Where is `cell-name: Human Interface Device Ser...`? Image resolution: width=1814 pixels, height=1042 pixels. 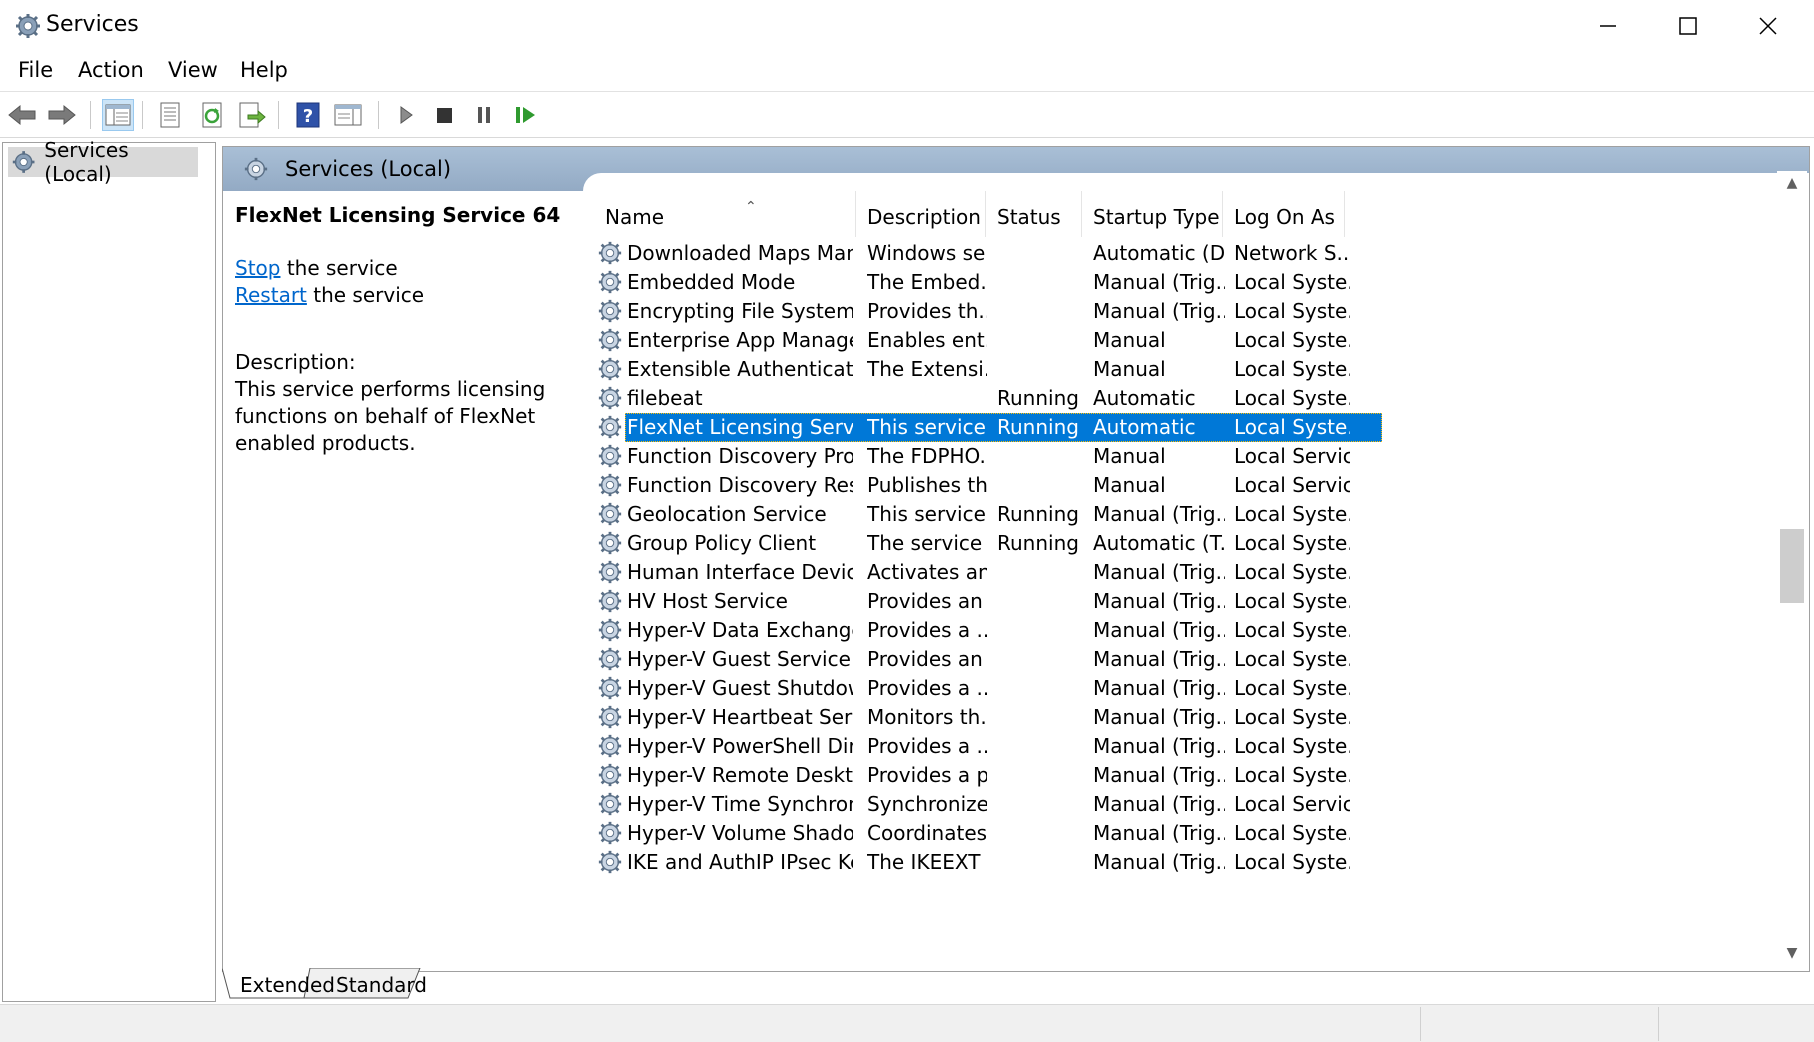
cell-name: Human Interface Device Ser... is located at coordinates (740, 572).